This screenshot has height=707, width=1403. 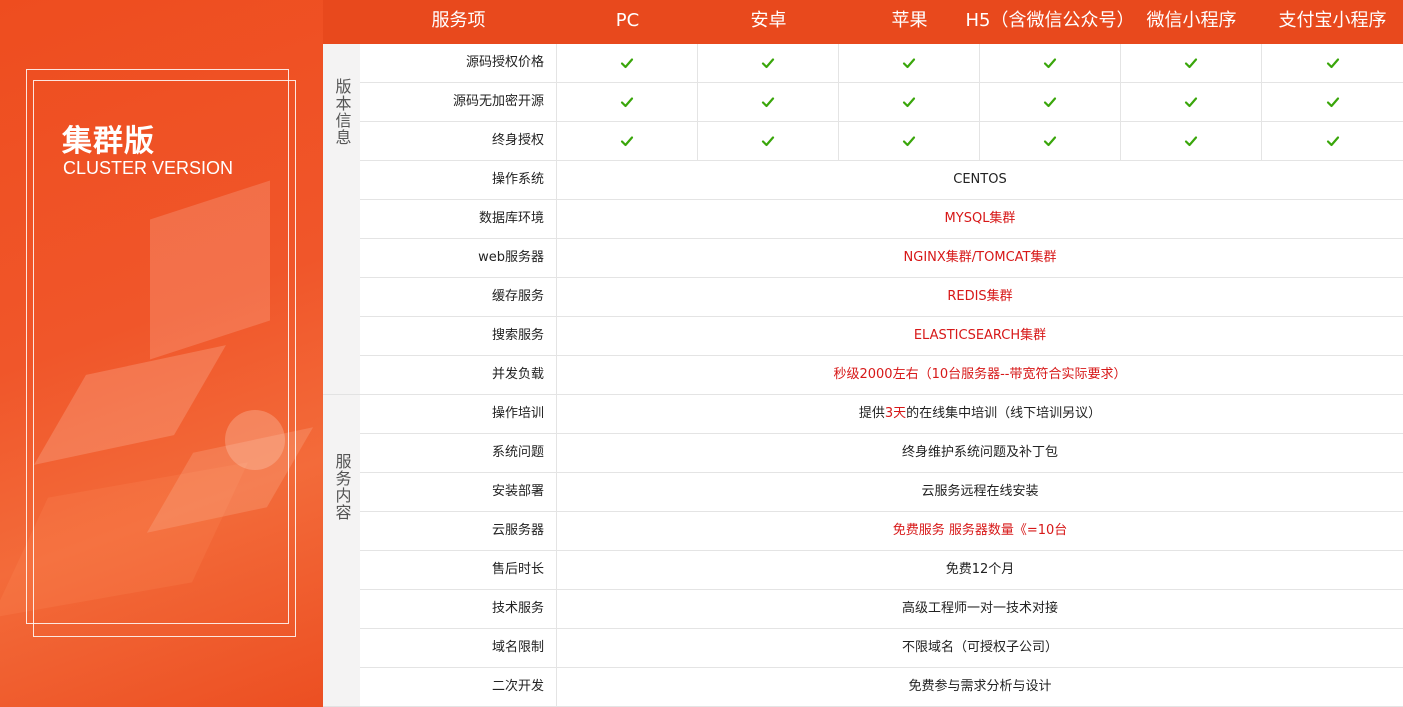 What do you see at coordinates (895, 413) in the screenshot?
I see `highlight-text: 3天` at bounding box center [895, 413].